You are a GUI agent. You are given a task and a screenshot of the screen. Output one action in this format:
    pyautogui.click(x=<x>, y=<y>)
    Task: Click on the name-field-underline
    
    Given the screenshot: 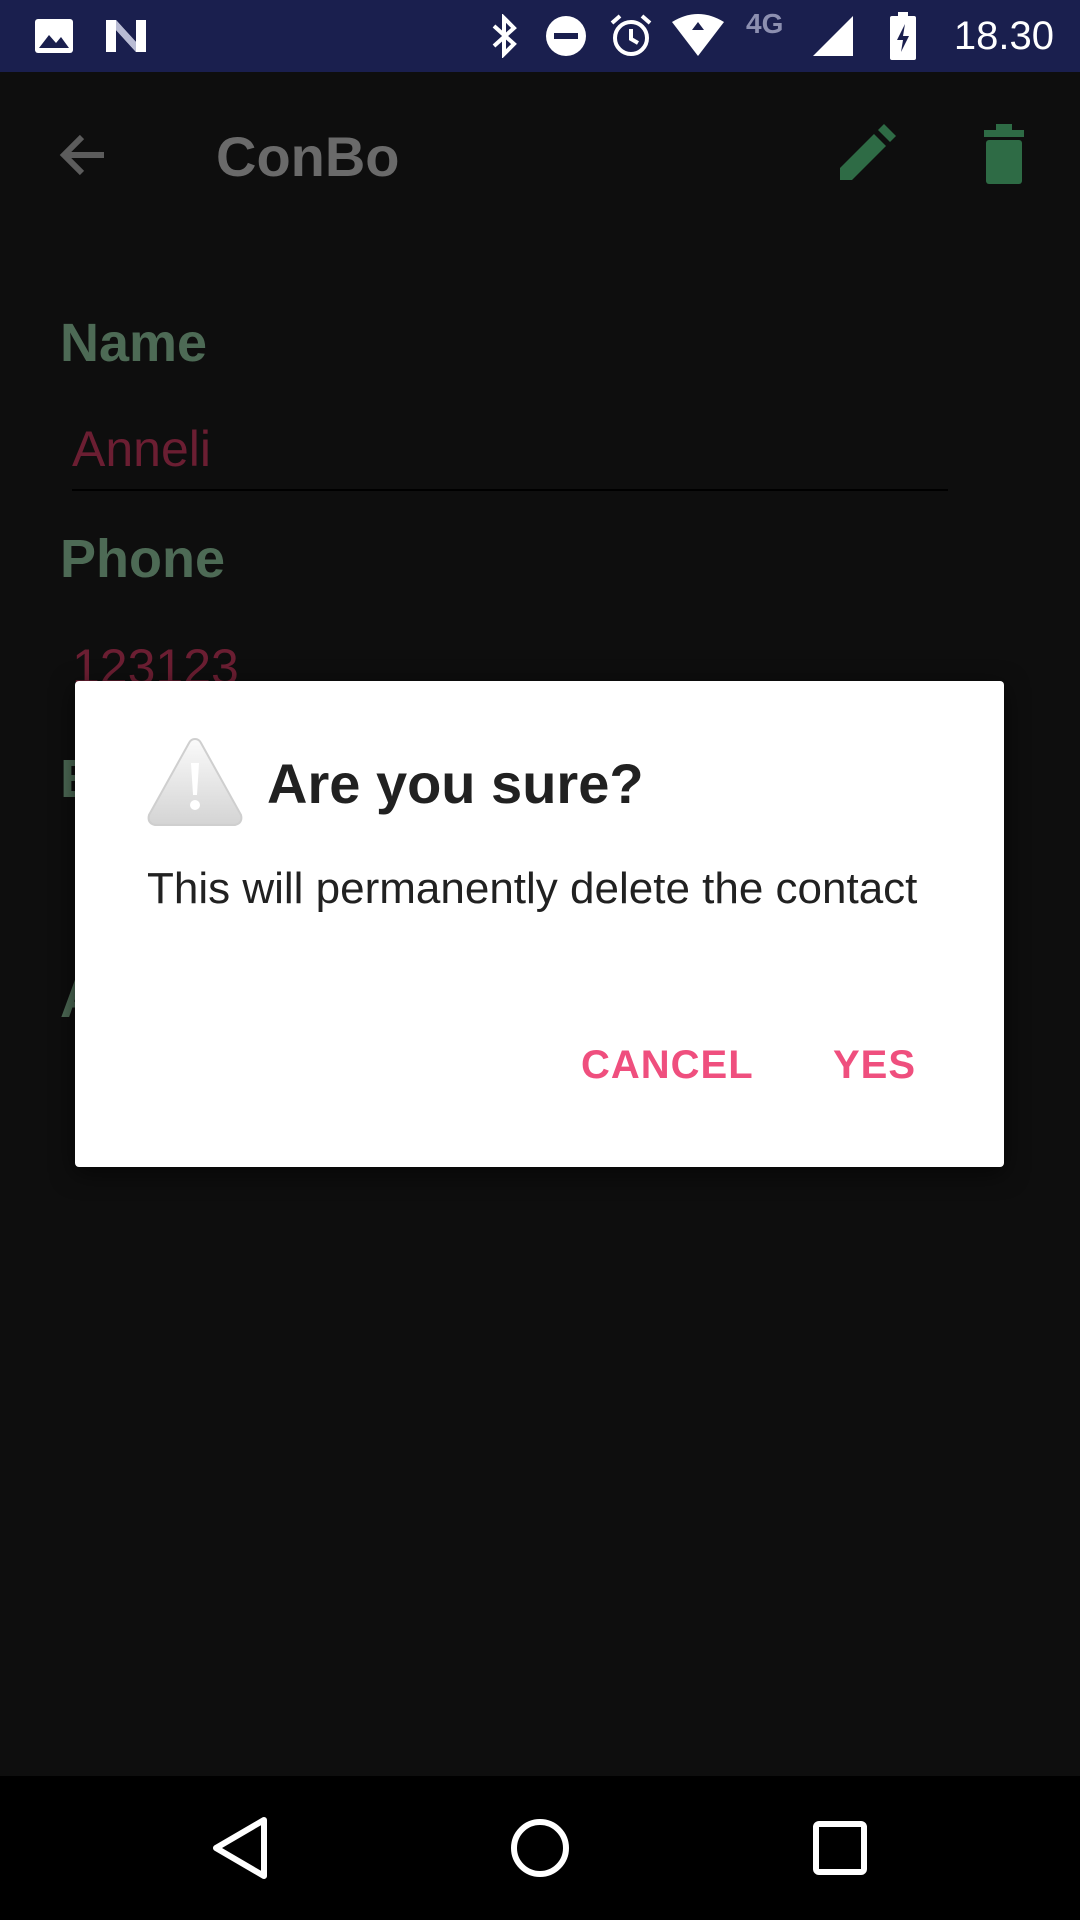 What is the action you would take?
    pyautogui.click(x=510, y=490)
    